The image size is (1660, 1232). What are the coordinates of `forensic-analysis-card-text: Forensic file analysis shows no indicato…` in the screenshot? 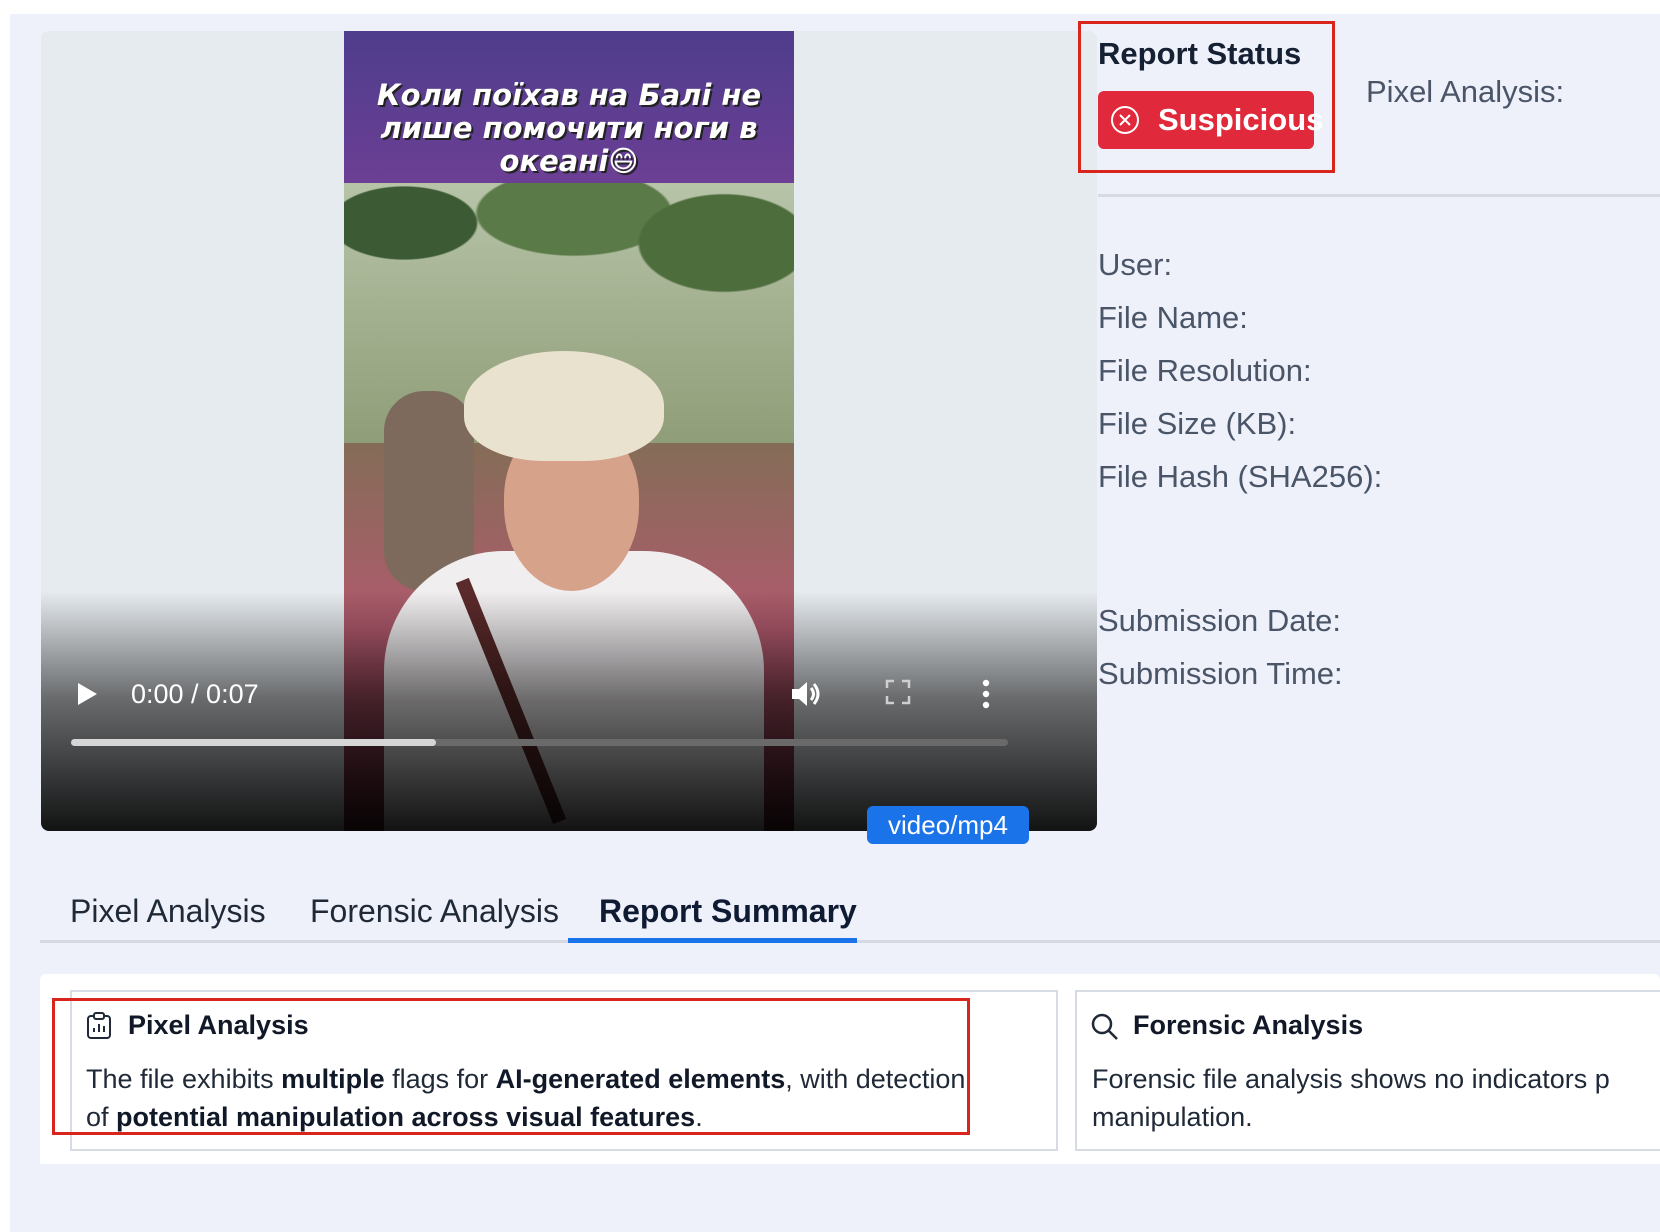 It's located at (1351, 1098).